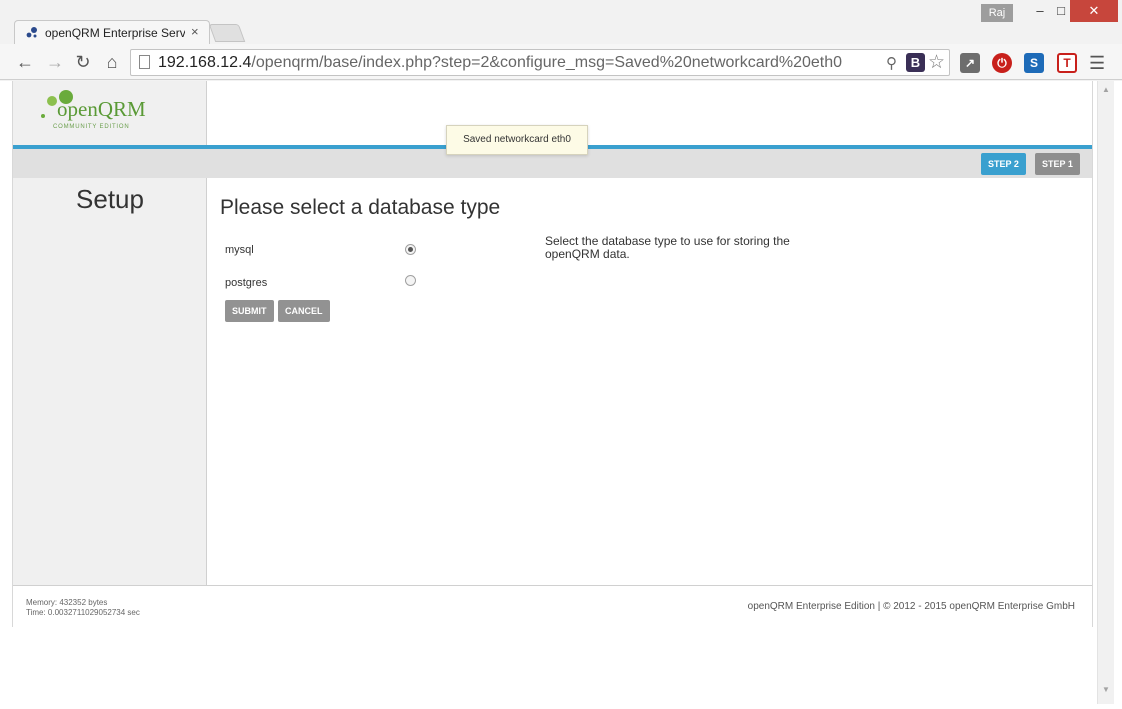 The height and width of the screenshot is (709, 1122). What do you see at coordinates (110, 381) in the screenshot?
I see `sidebar: Setup` at bounding box center [110, 381].